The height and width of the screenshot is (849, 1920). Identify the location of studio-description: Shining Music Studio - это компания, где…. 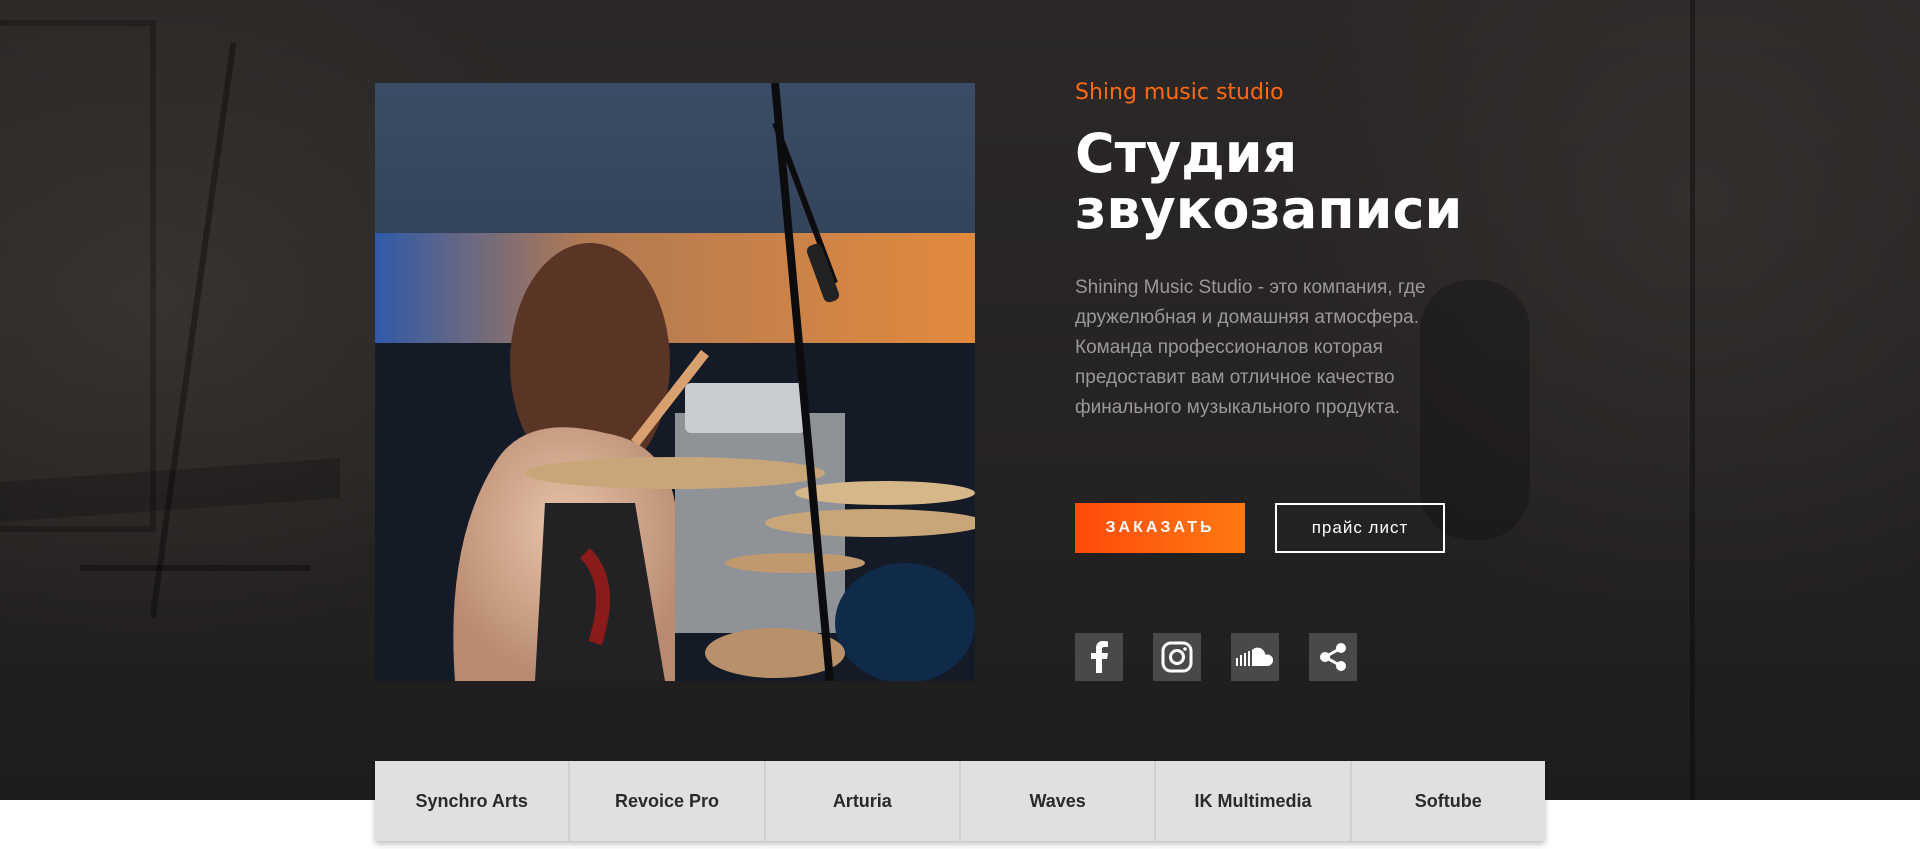
(1250, 347).